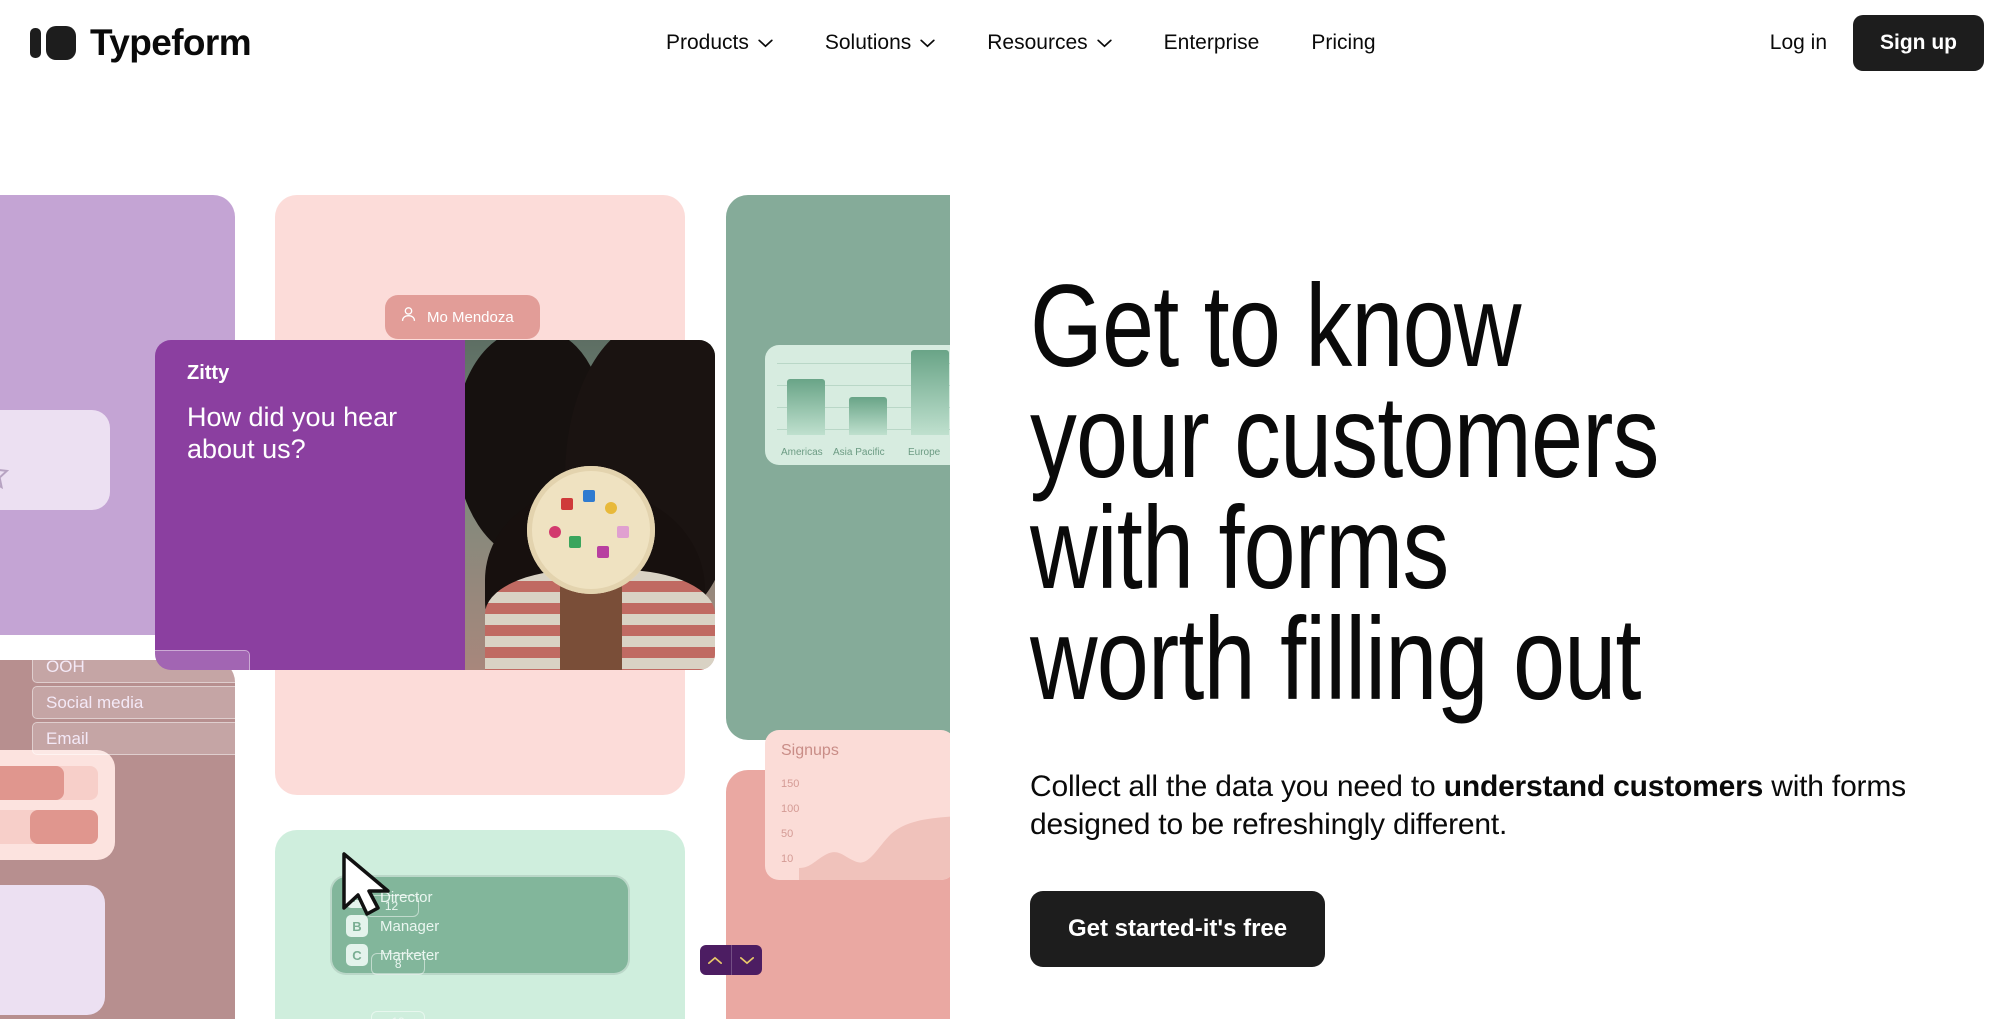 The height and width of the screenshot is (1019, 2000). Describe the element at coordinates (787, 834) in the screenshot. I see `signups-ytick: 50` at that location.